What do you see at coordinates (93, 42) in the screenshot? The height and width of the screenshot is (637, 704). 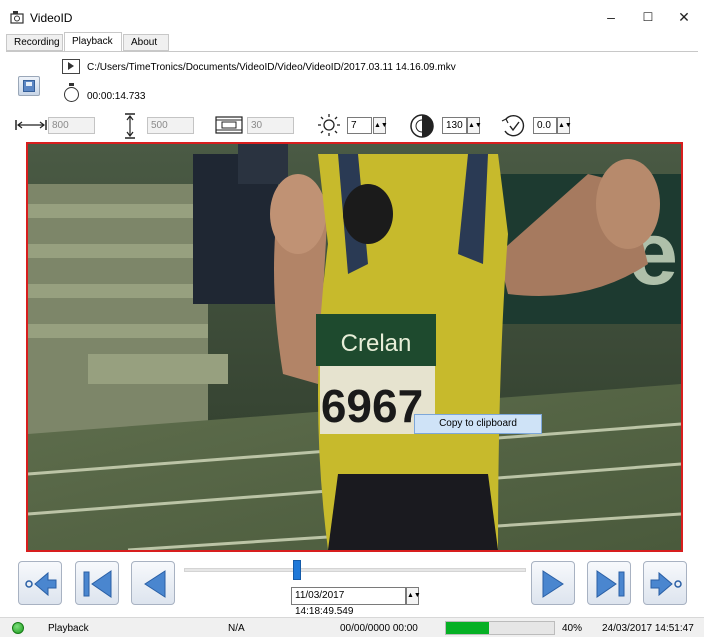 I see `tab-playback: Playback` at bounding box center [93, 42].